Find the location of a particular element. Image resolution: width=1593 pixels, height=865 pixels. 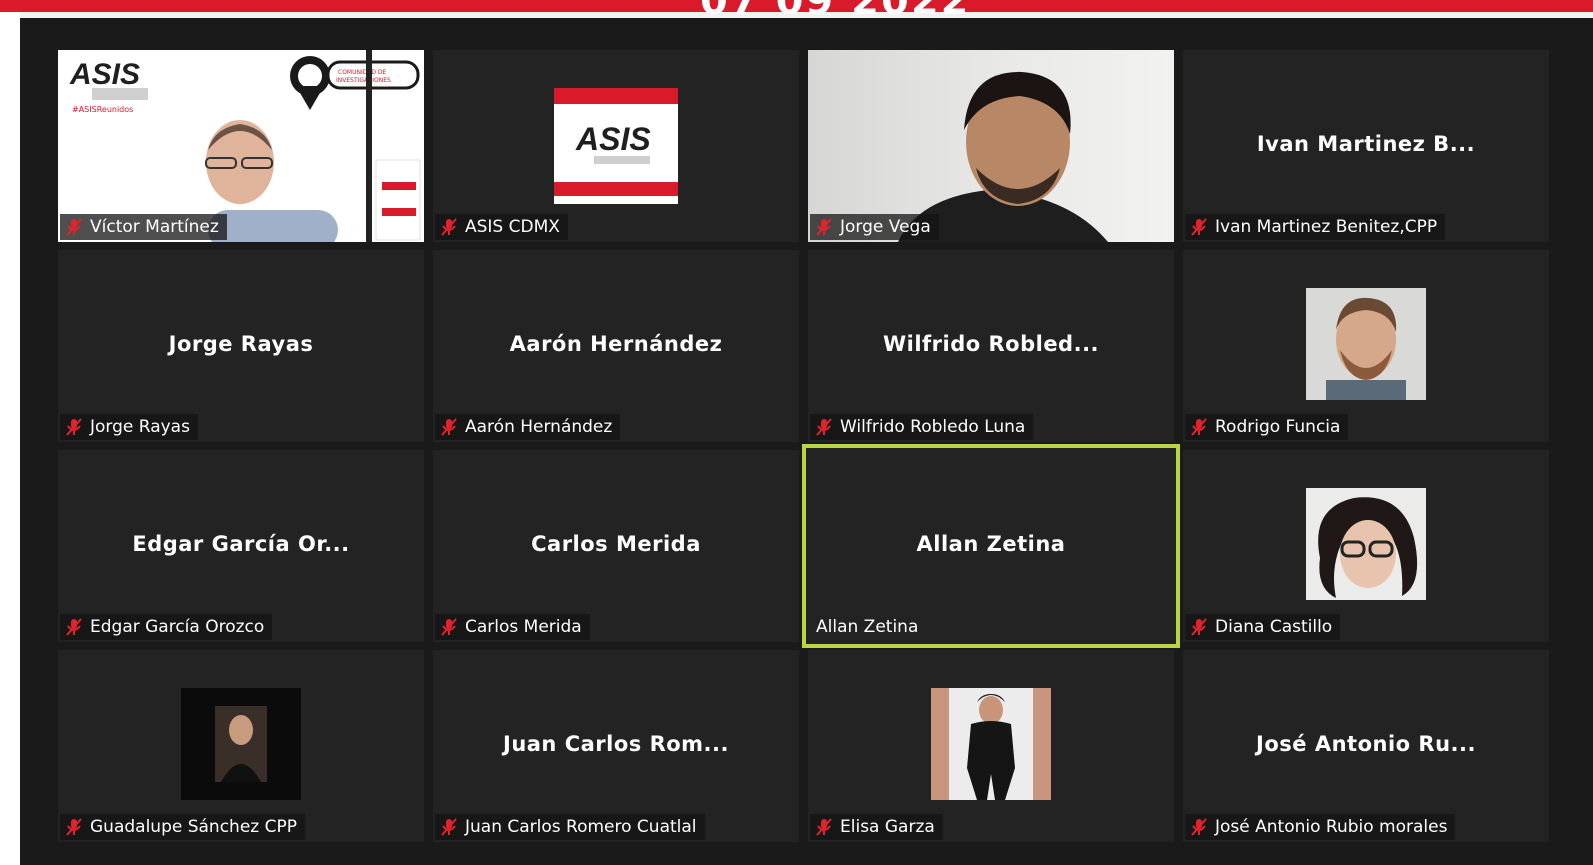

participant-display-name: Jorge Rayas is located at coordinates (241, 344).